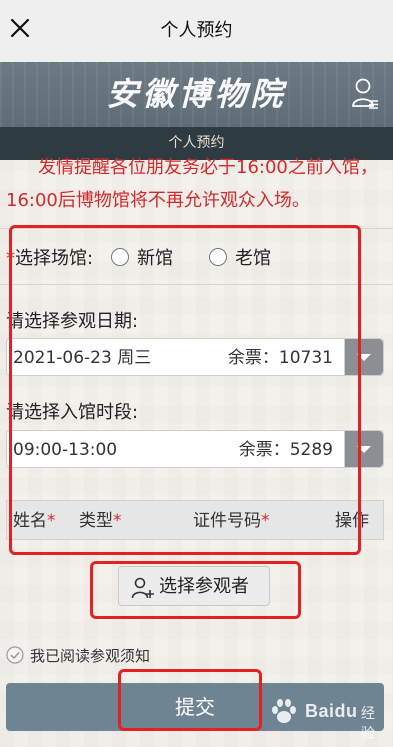 This screenshot has width=393, height=747. I want to click on paw-logo-icon, so click(284, 711).